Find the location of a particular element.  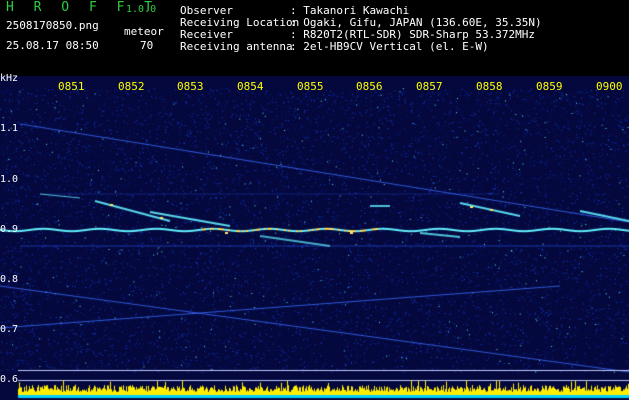

y-tick-0.8: 0.8 is located at coordinates (9, 279).